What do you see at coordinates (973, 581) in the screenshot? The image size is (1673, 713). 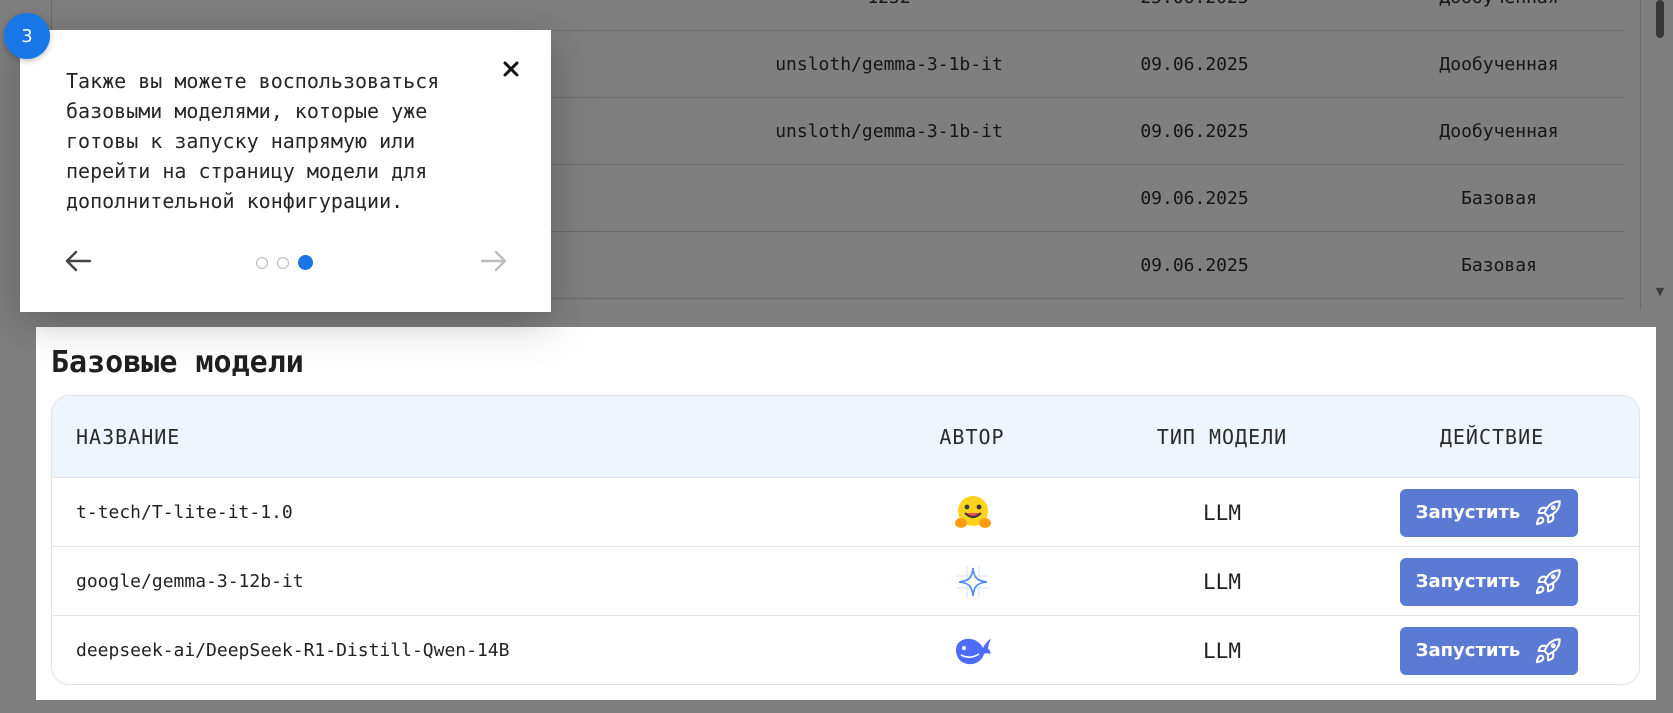 I see `gemma-sparkle-icon` at bounding box center [973, 581].